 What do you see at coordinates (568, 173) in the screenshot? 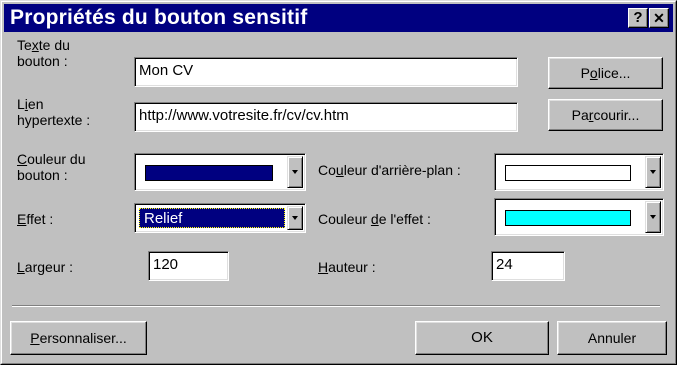
I see `bg-color-swatch` at bounding box center [568, 173].